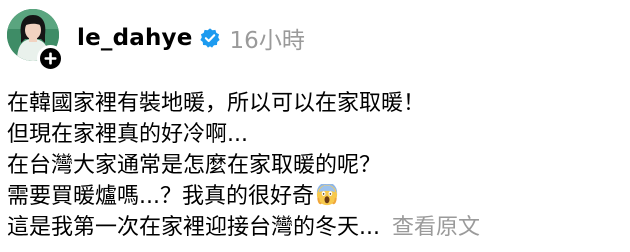 This screenshot has height=252, width=630. I want to click on post-header: le_dahye 16小時, so click(191, 38).